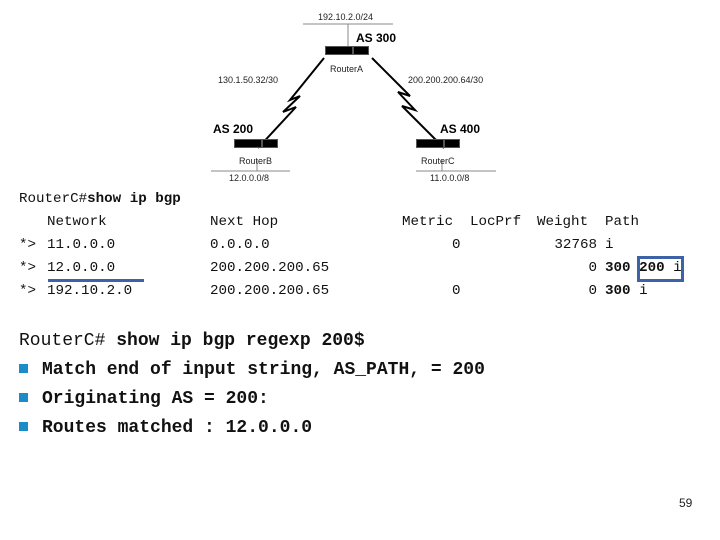  What do you see at coordinates (81, 268) in the screenshot?
I see `row-network: 12.0.0.0` at bounding box center [81, 268].